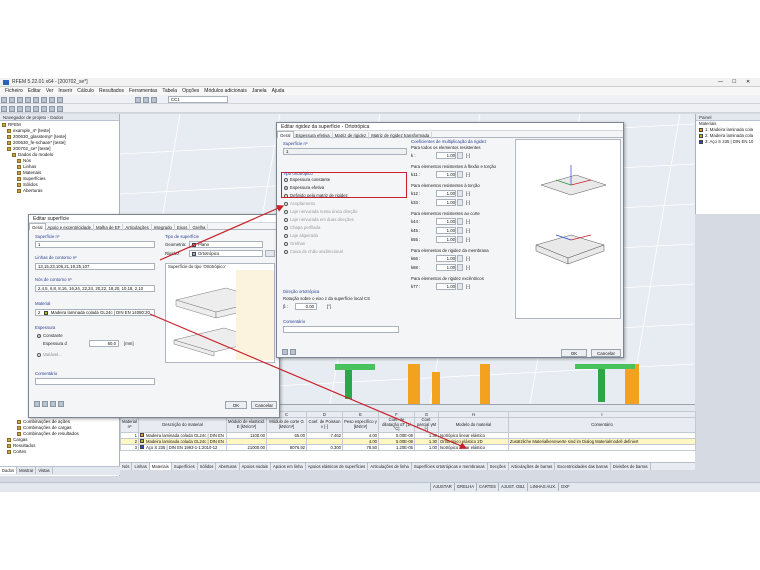 The height and width of the screenshot is (570, 760). I want to click on minimize-icon: —, so click(720, 82).